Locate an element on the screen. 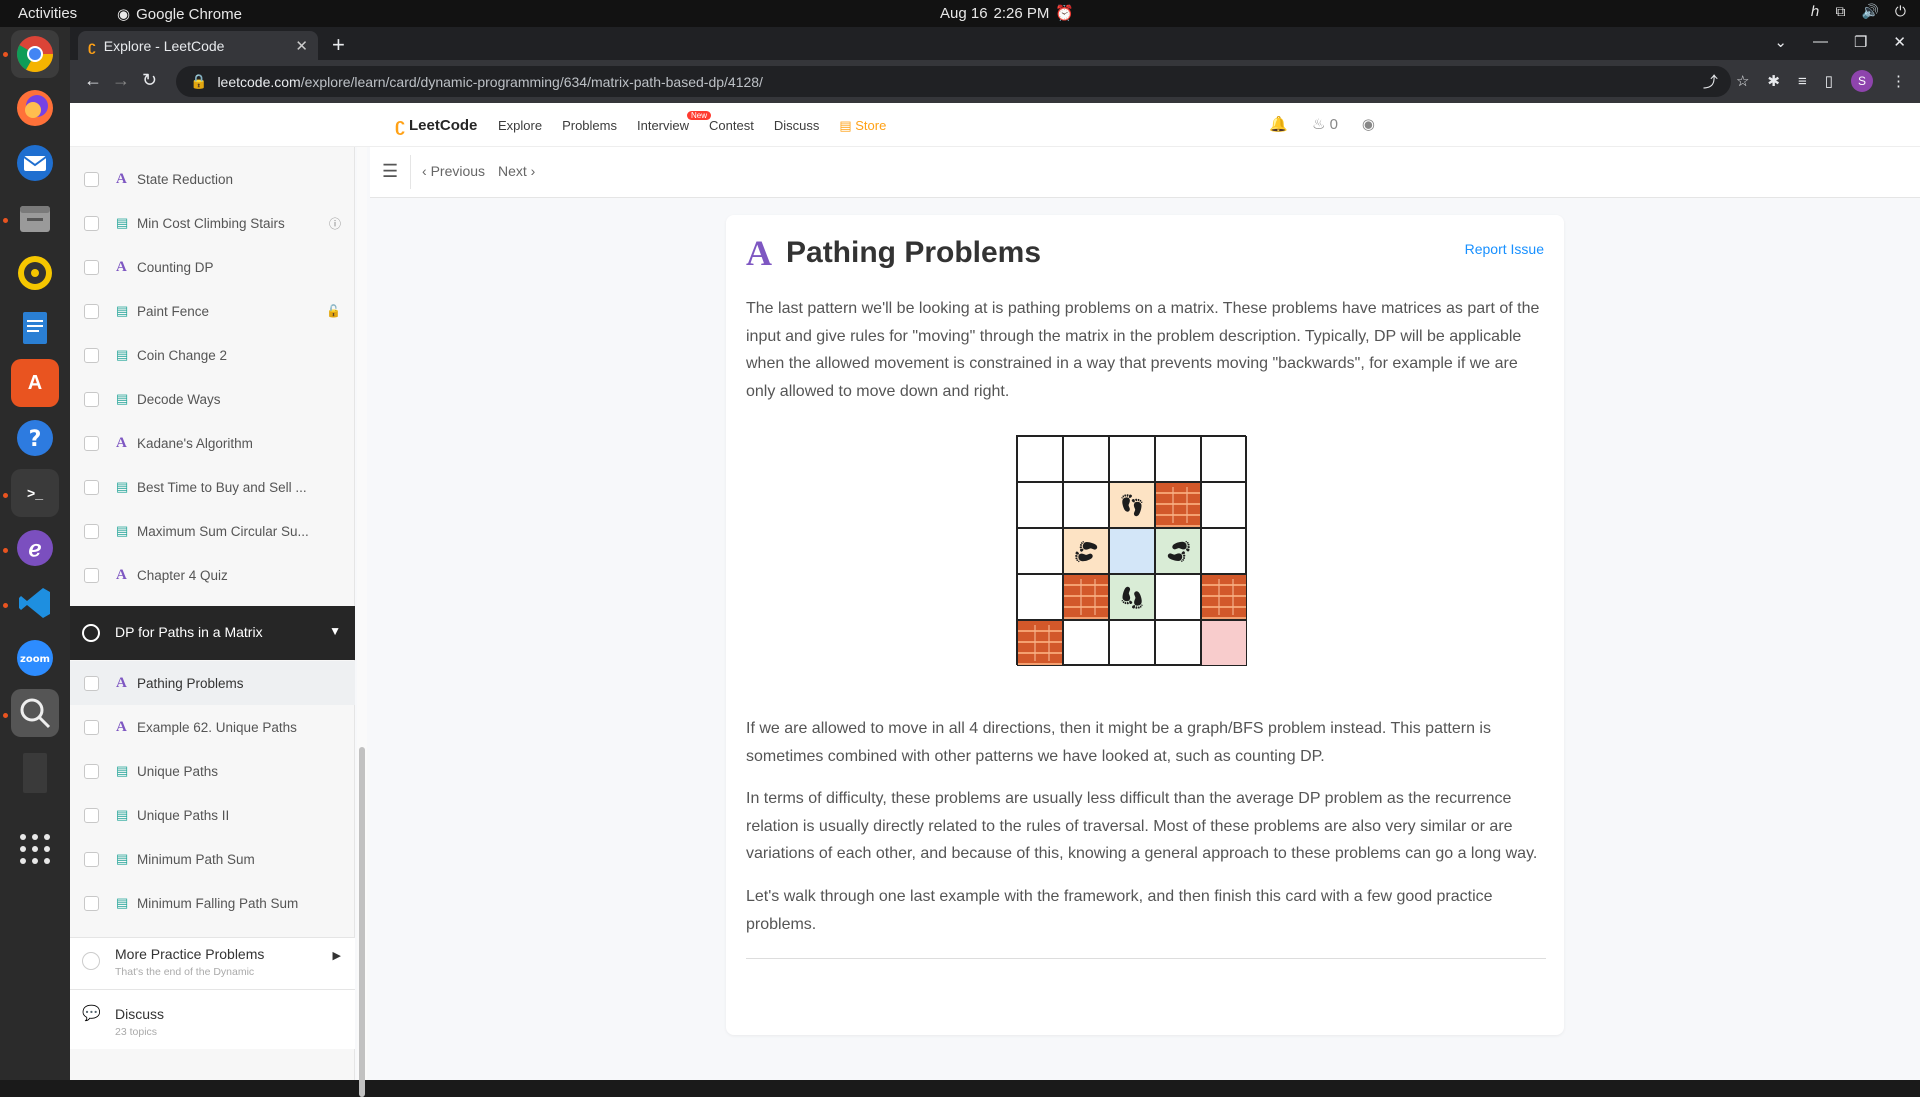  toolbar-actions: ⤴ ☆ ✱ ≡ ▯ S ⋮ is located at coordinates (1804, 81).